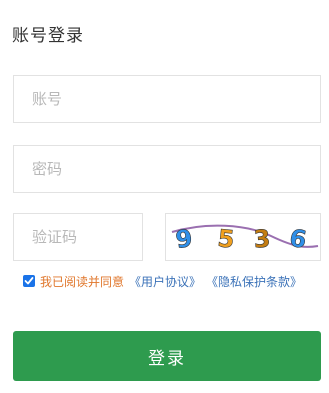 The width and height of the screenshot is (329, 393). What do you see at coordinates (262, 238) in the screenshot?
I see `captcha-digit: 3` at bounding box center [262, 238].